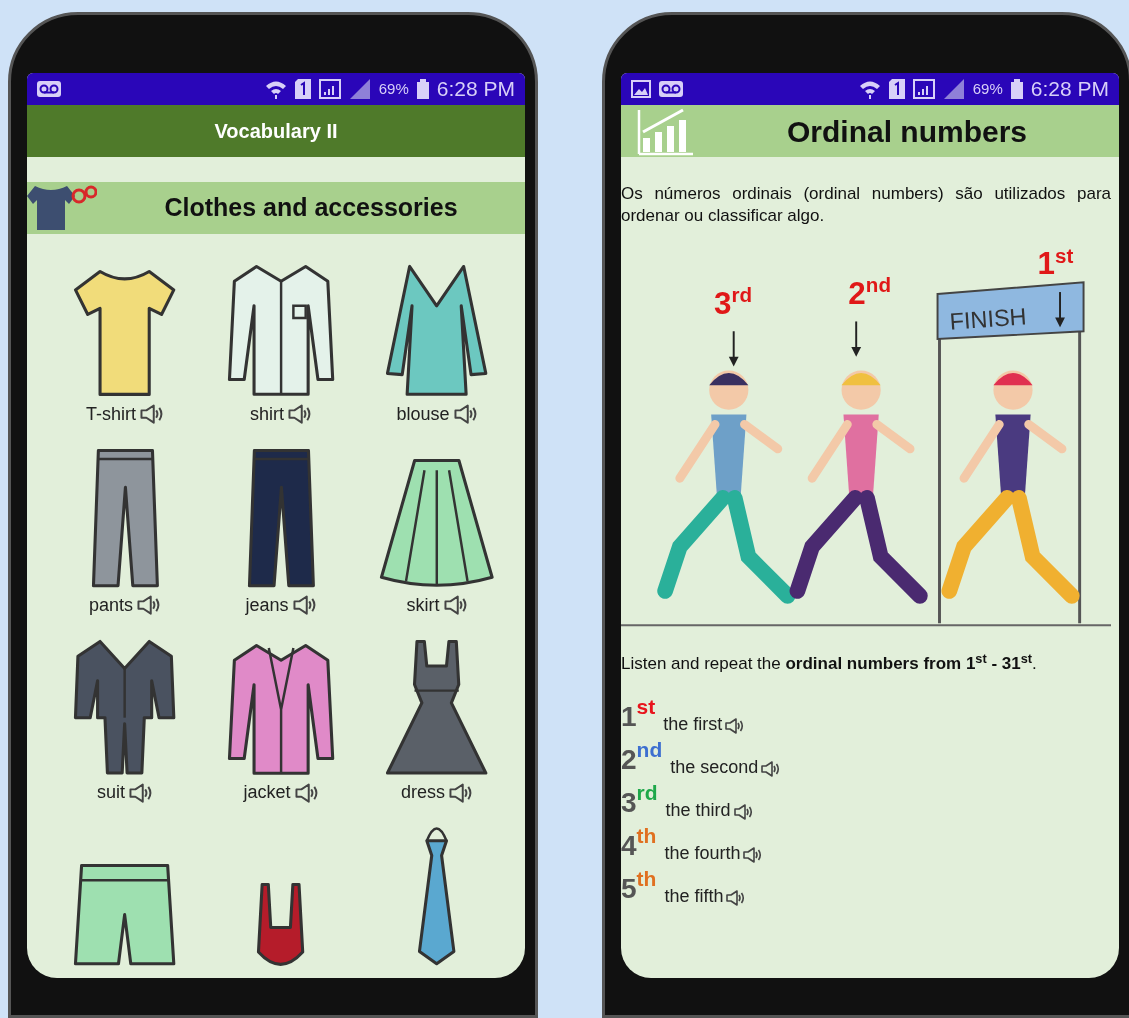 The image size is (1129, 1018). I want to click on image-icon, so click(641, 89).